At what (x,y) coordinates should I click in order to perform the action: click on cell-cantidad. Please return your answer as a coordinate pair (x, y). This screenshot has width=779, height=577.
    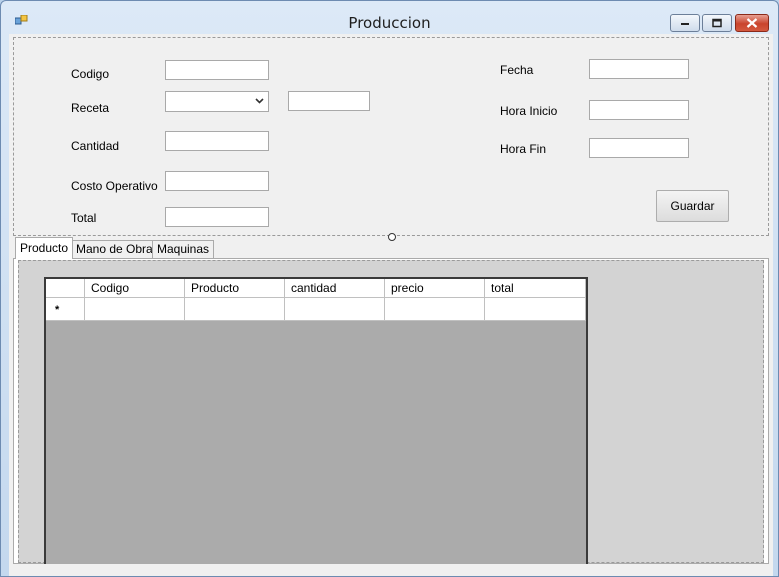
    Looking at the image, I should click on (335, 309).